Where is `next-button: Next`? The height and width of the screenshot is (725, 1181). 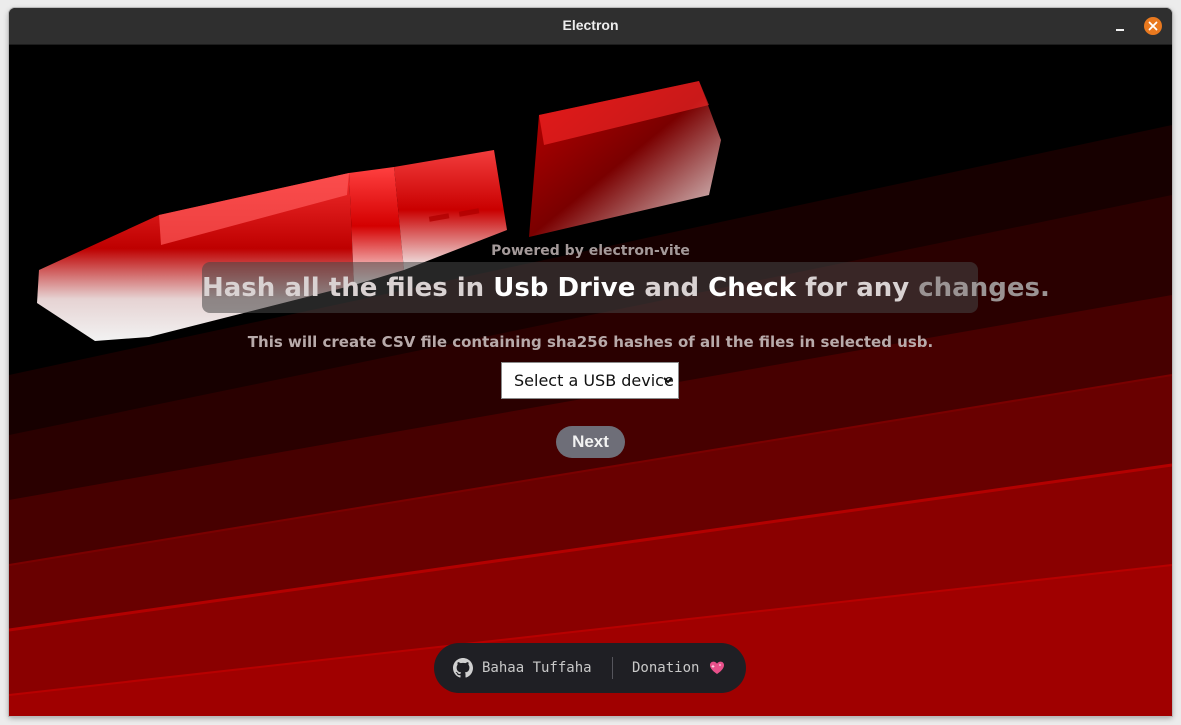 next-button: Next is located at coordinates (590, 442).